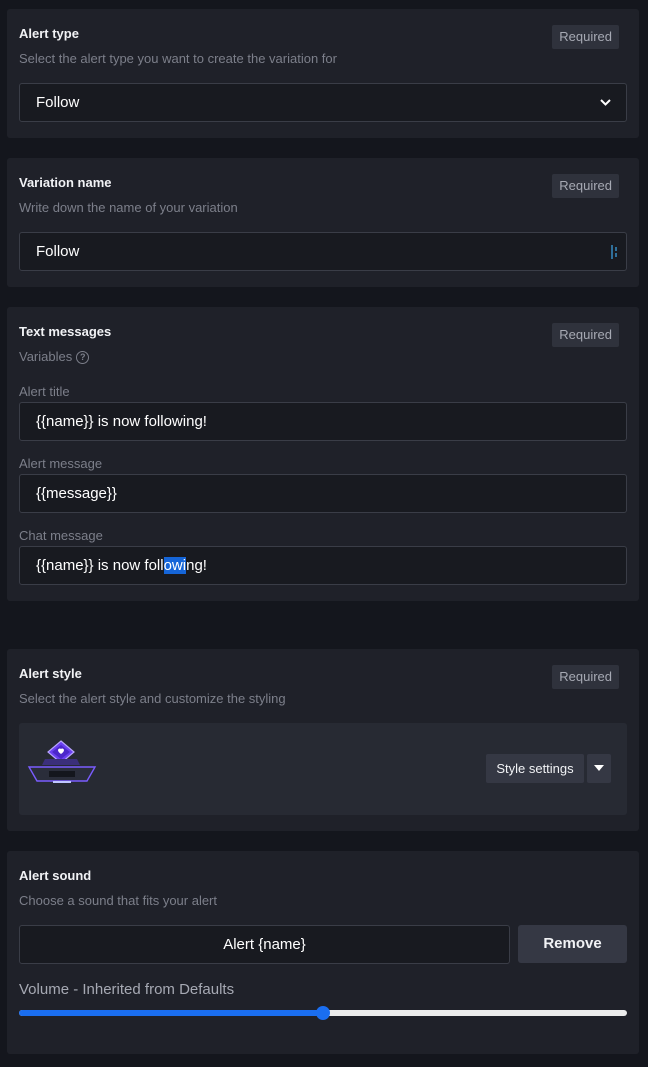  I want to click on volume-thumb, so click(323, 1013).